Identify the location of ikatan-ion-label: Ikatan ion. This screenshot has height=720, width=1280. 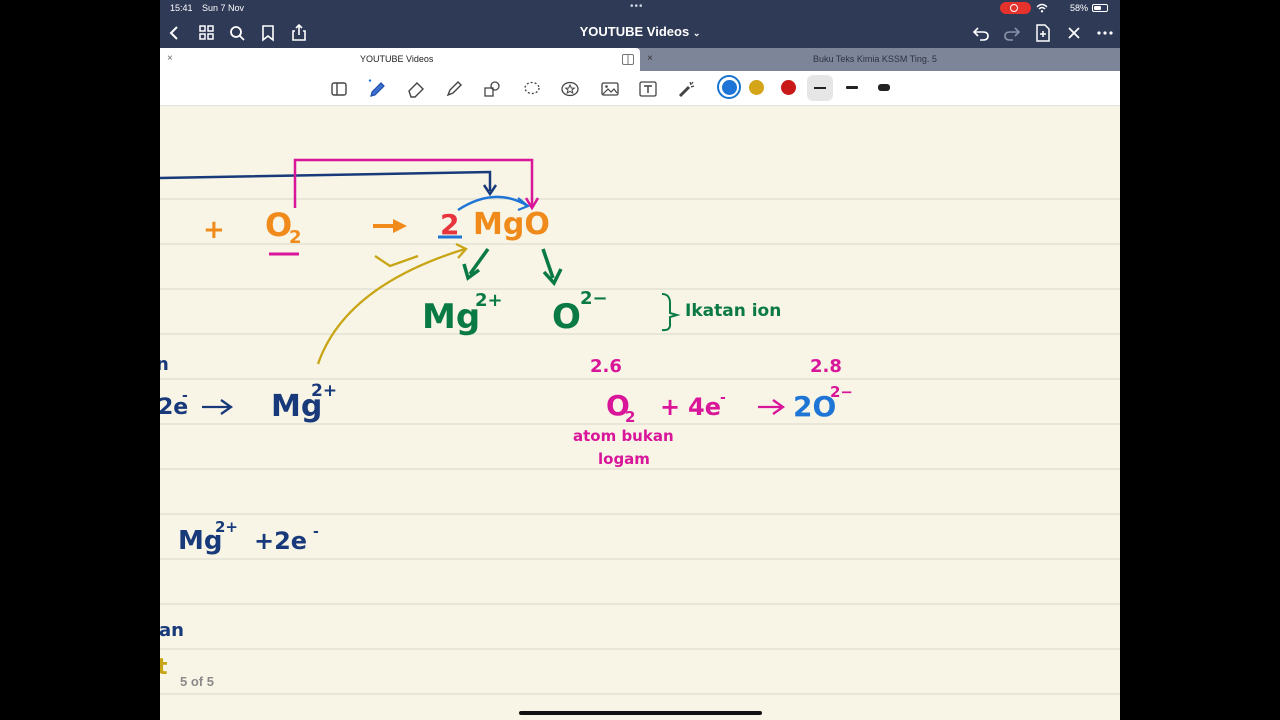
(733, 311).